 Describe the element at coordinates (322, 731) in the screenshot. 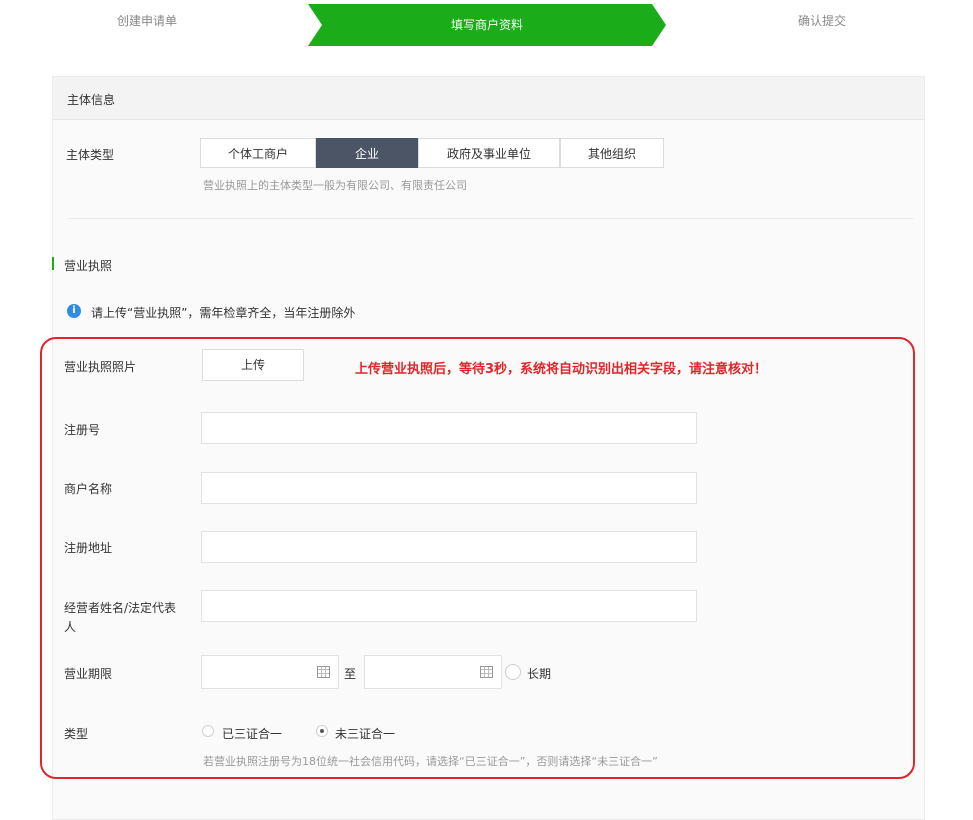

I see `type-radio-not-merged` at that location.